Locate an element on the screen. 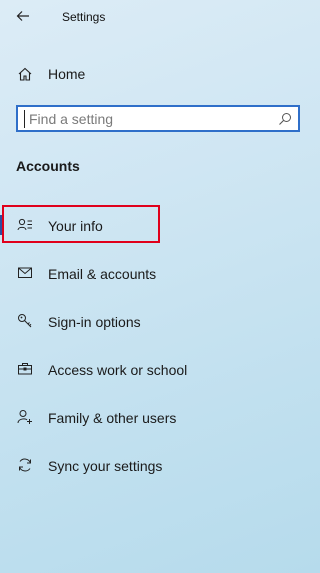 Image resolution: width=320 pixels, height=573 pixels. nav-item-access-work-school: Access work or school is located at coordinates (160, 369).